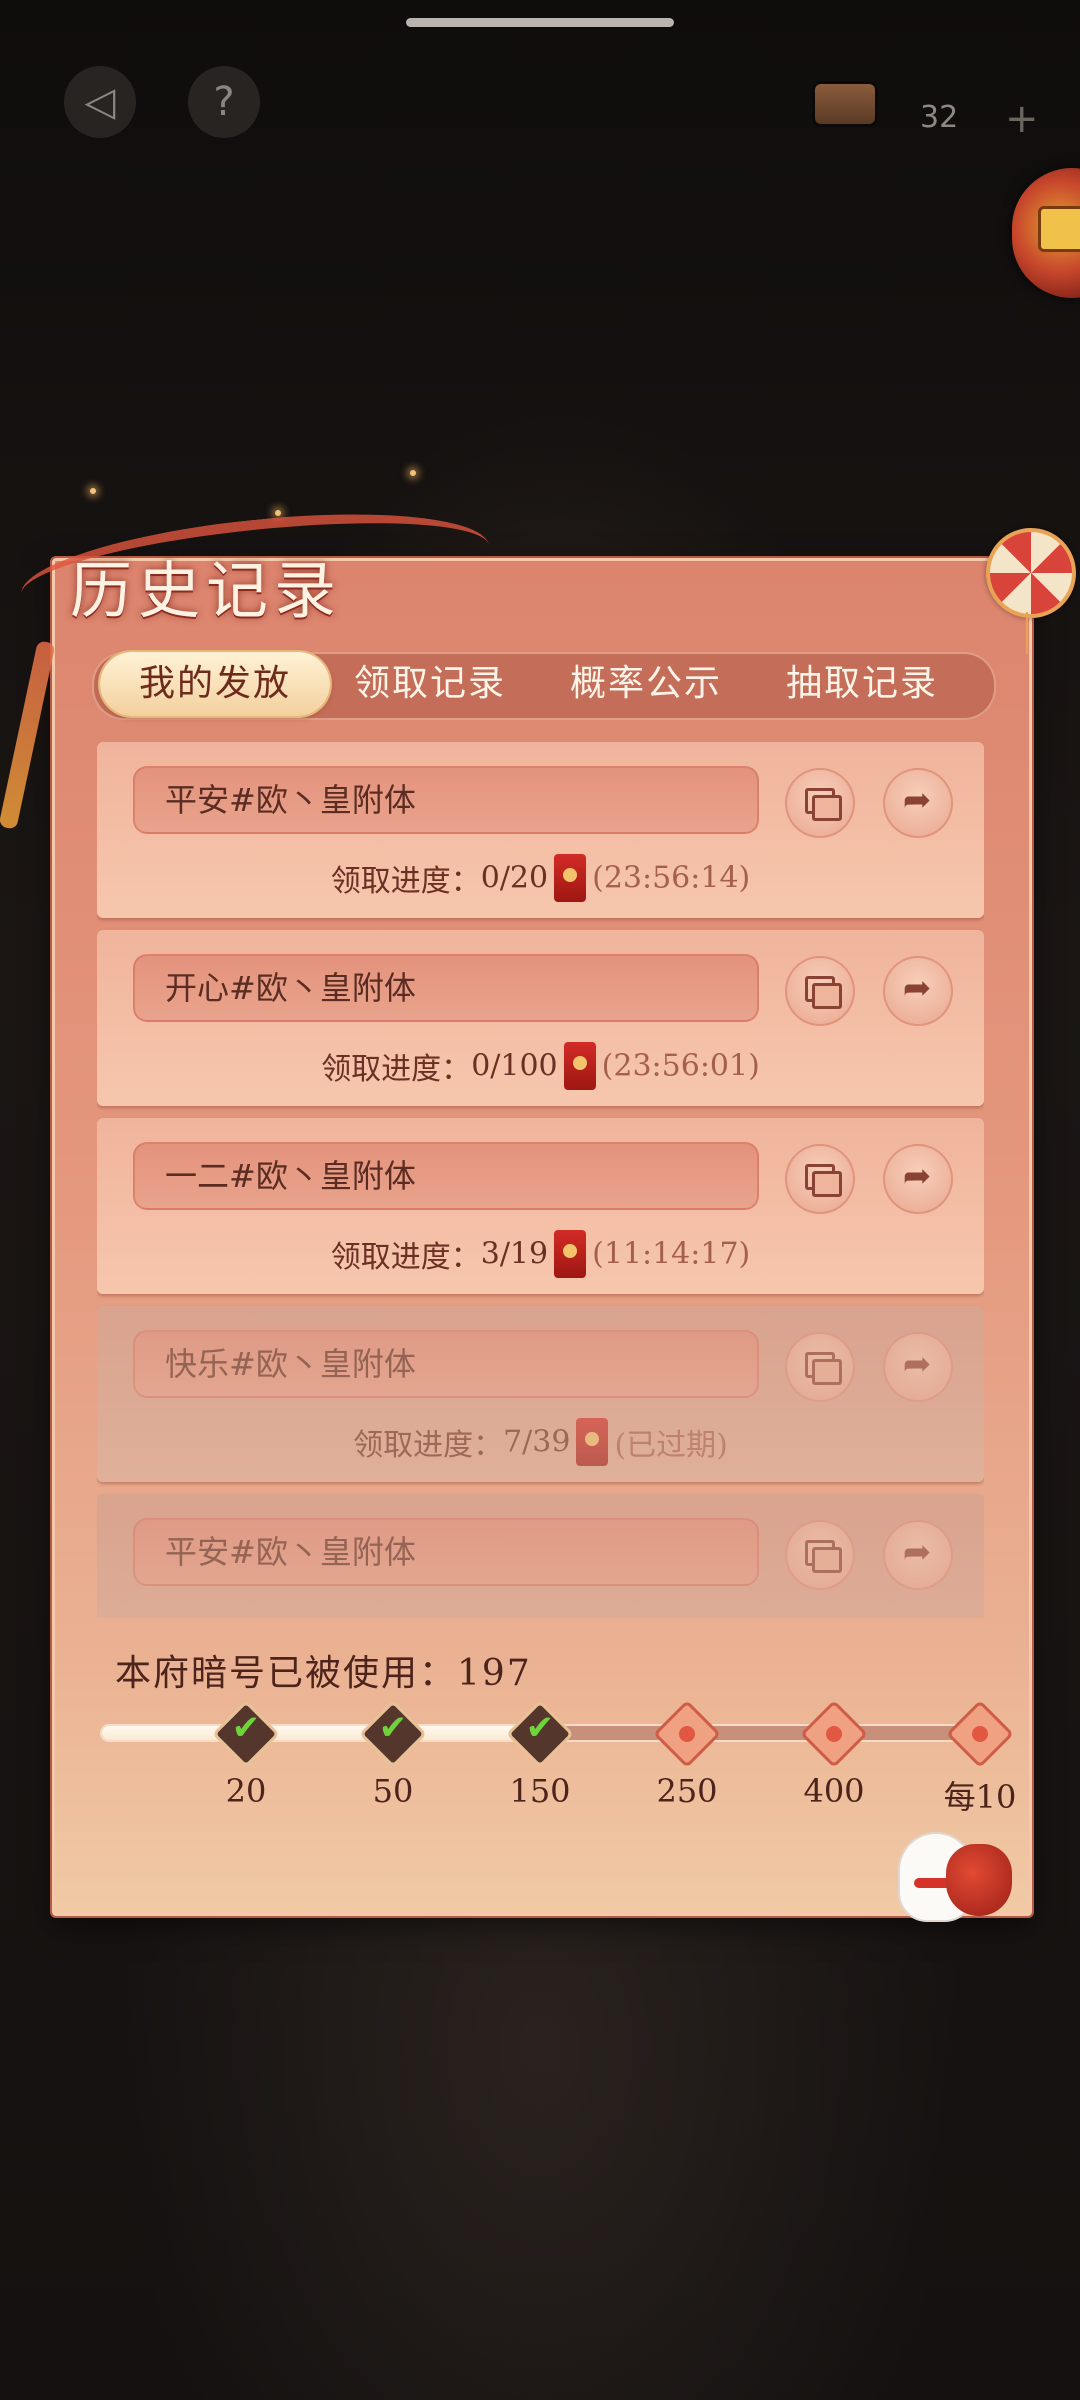  What do you see at coordinates (206, 590) in the screenshot?
I see `panel-title: 历史记录` at bounding box center [206, 590].